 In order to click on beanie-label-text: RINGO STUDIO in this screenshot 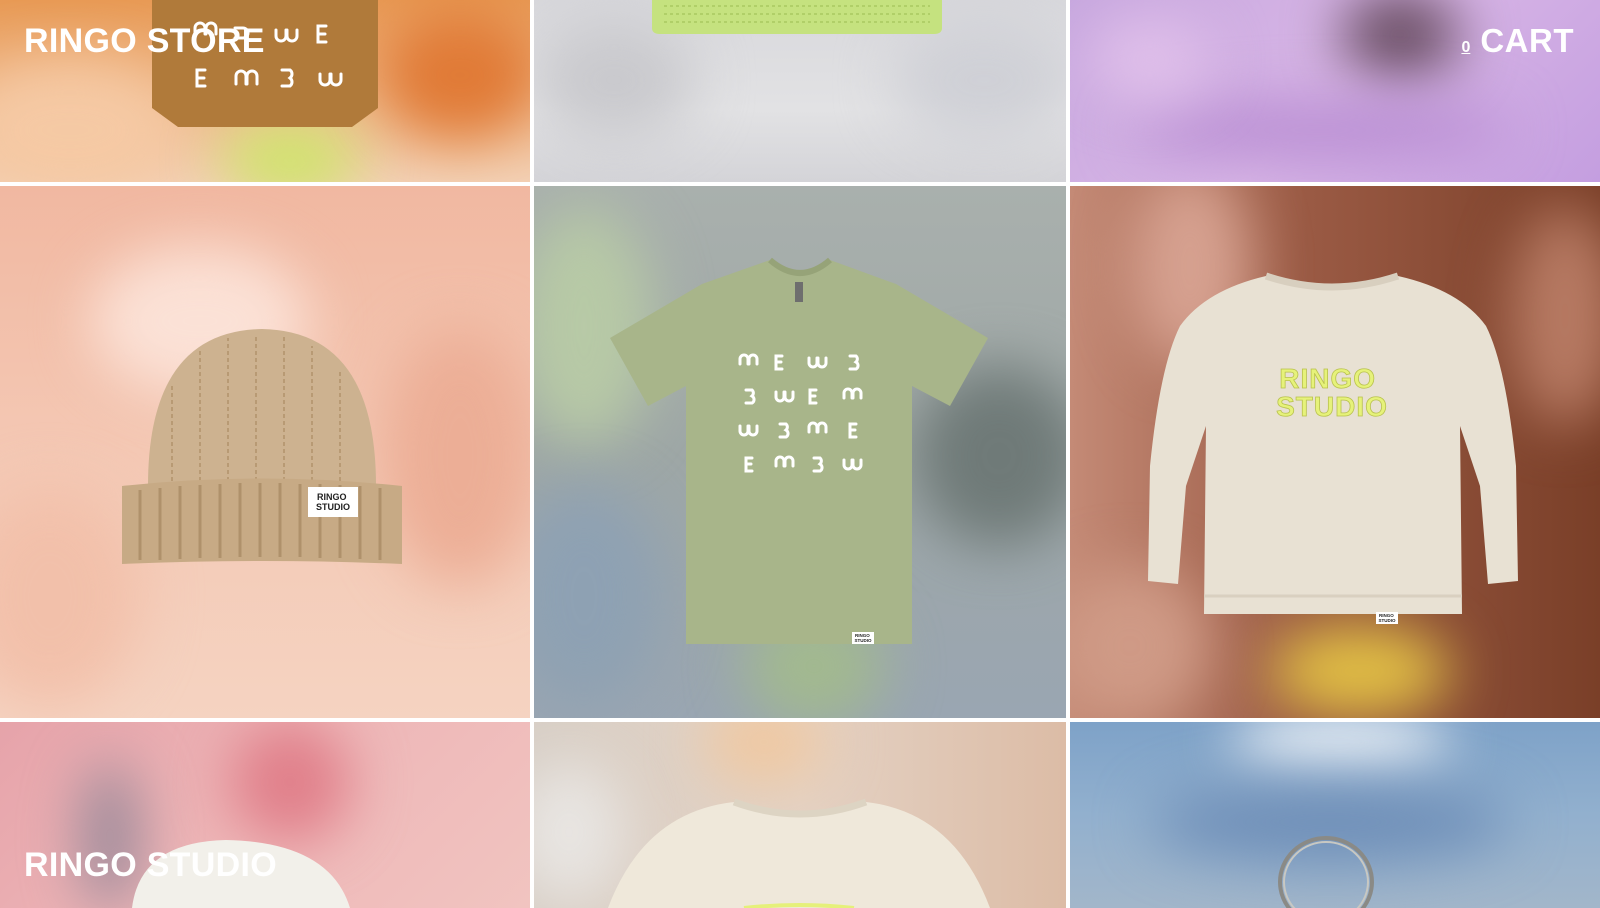, I will do `click(333, 502)`.